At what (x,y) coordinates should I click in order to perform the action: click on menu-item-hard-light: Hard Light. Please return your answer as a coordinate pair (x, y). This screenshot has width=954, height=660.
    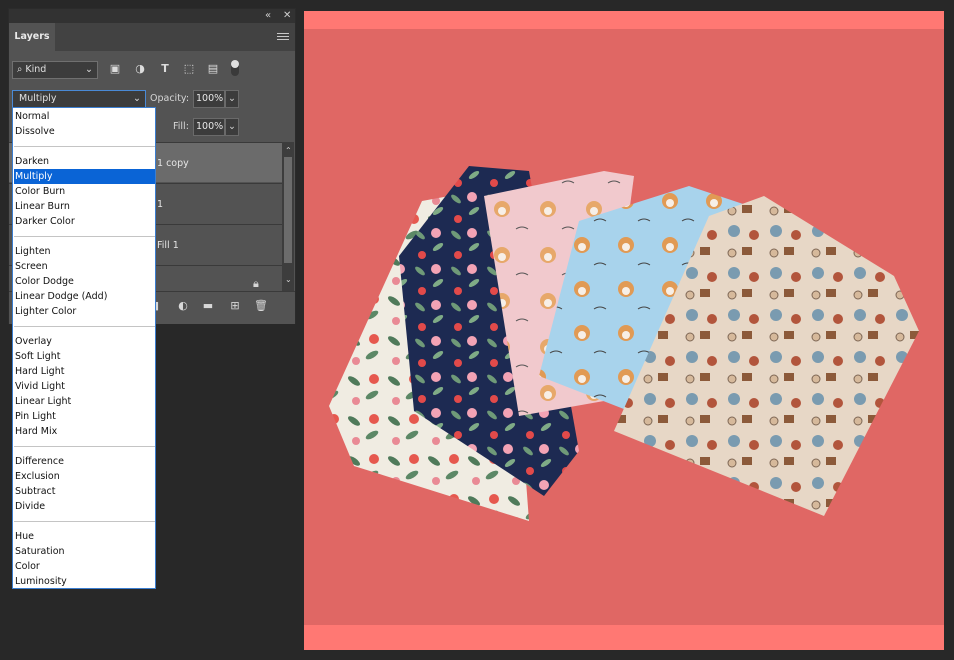
    Looking at the image, I should click on (84, 371).